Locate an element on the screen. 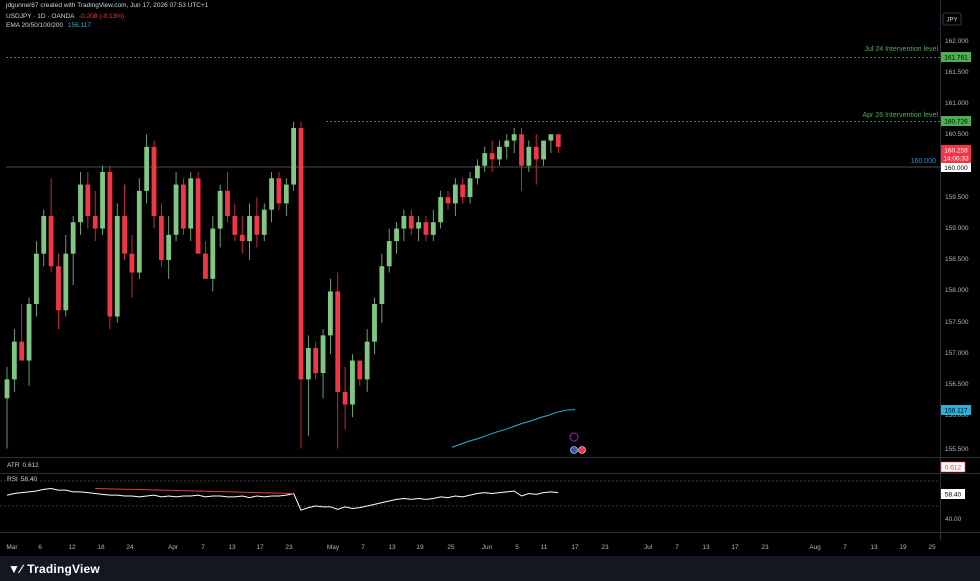 The width and height of the screenshot is (980, 581). last-price-text: 160.258 is located at coordinates (956, 151).